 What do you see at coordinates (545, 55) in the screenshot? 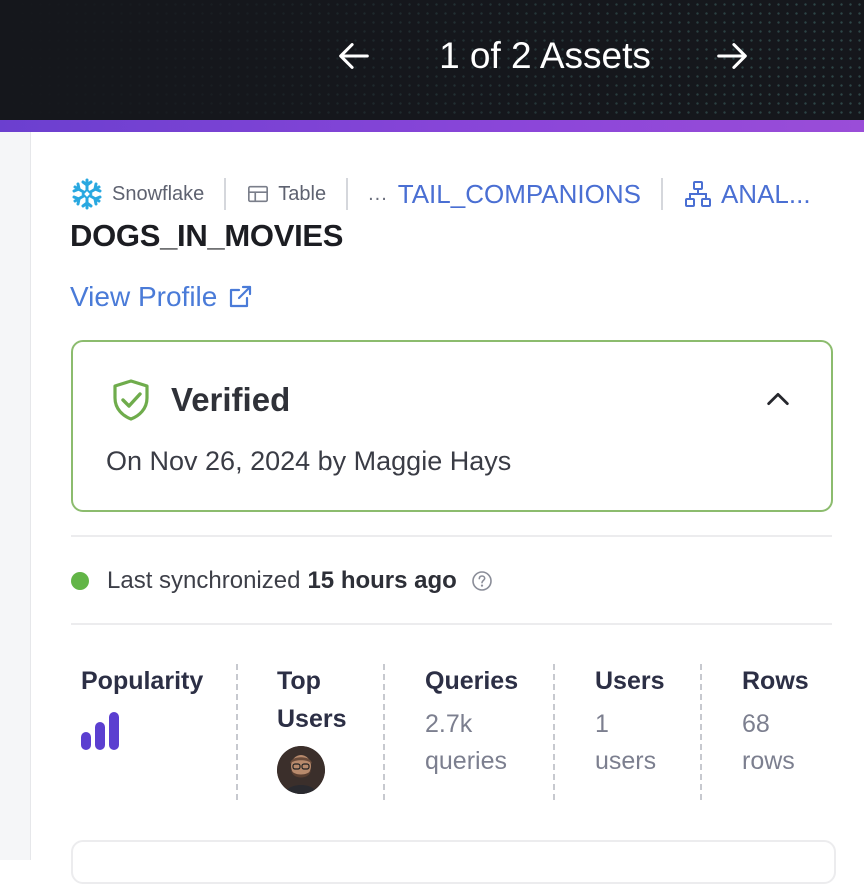
I see `asset-counter: 1 of 2 Assets` at bounding box center [545, 55].